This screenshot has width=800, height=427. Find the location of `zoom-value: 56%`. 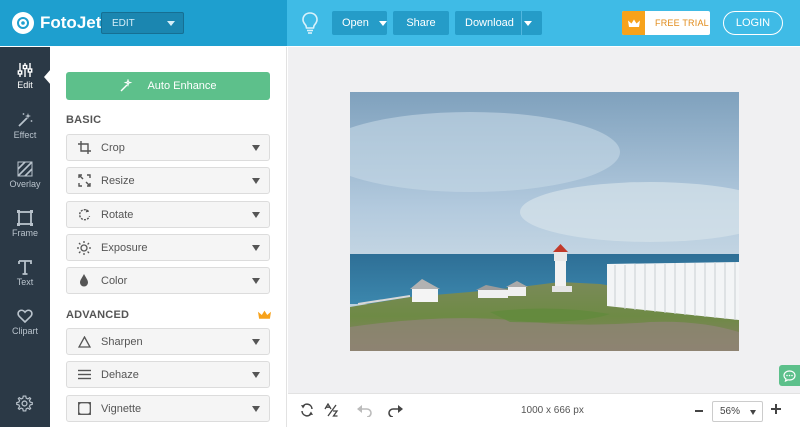

zoom-value: 56% is located at coordinates (730, 411).